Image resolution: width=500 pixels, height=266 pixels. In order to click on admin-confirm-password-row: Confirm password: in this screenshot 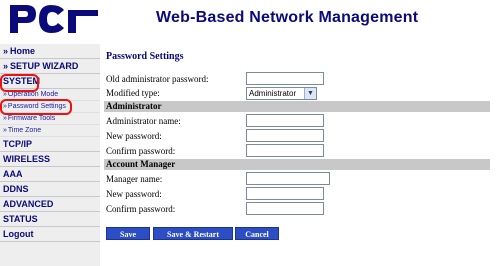, I will do `click(297, 151)`.